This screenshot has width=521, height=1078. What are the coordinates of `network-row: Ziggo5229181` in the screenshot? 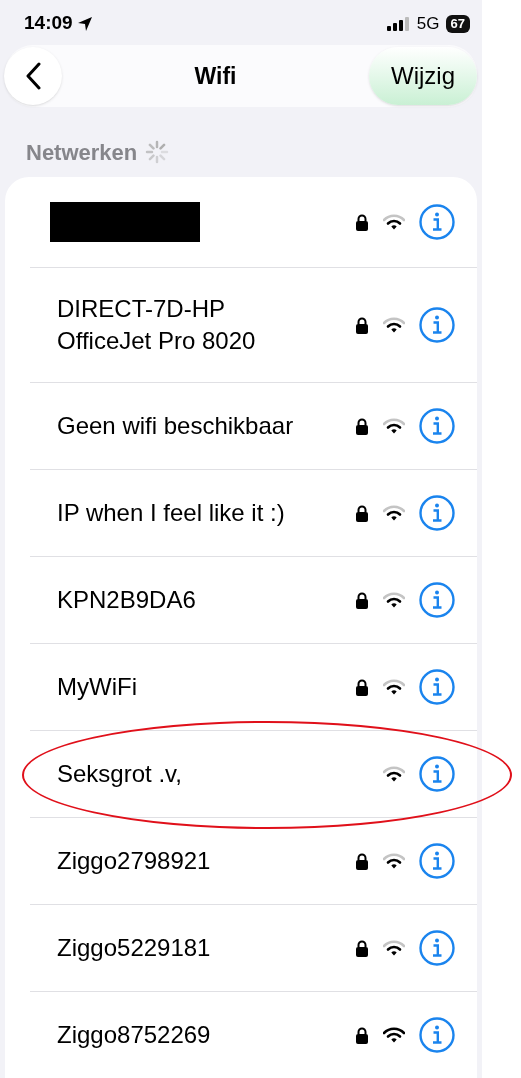 It's located at (253, 948).